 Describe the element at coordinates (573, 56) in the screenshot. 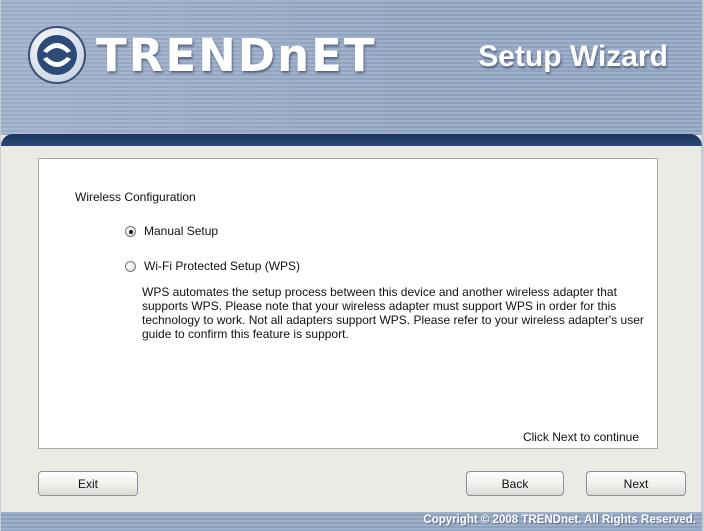

I see `wizard-title: Setup Wizard` at that location.